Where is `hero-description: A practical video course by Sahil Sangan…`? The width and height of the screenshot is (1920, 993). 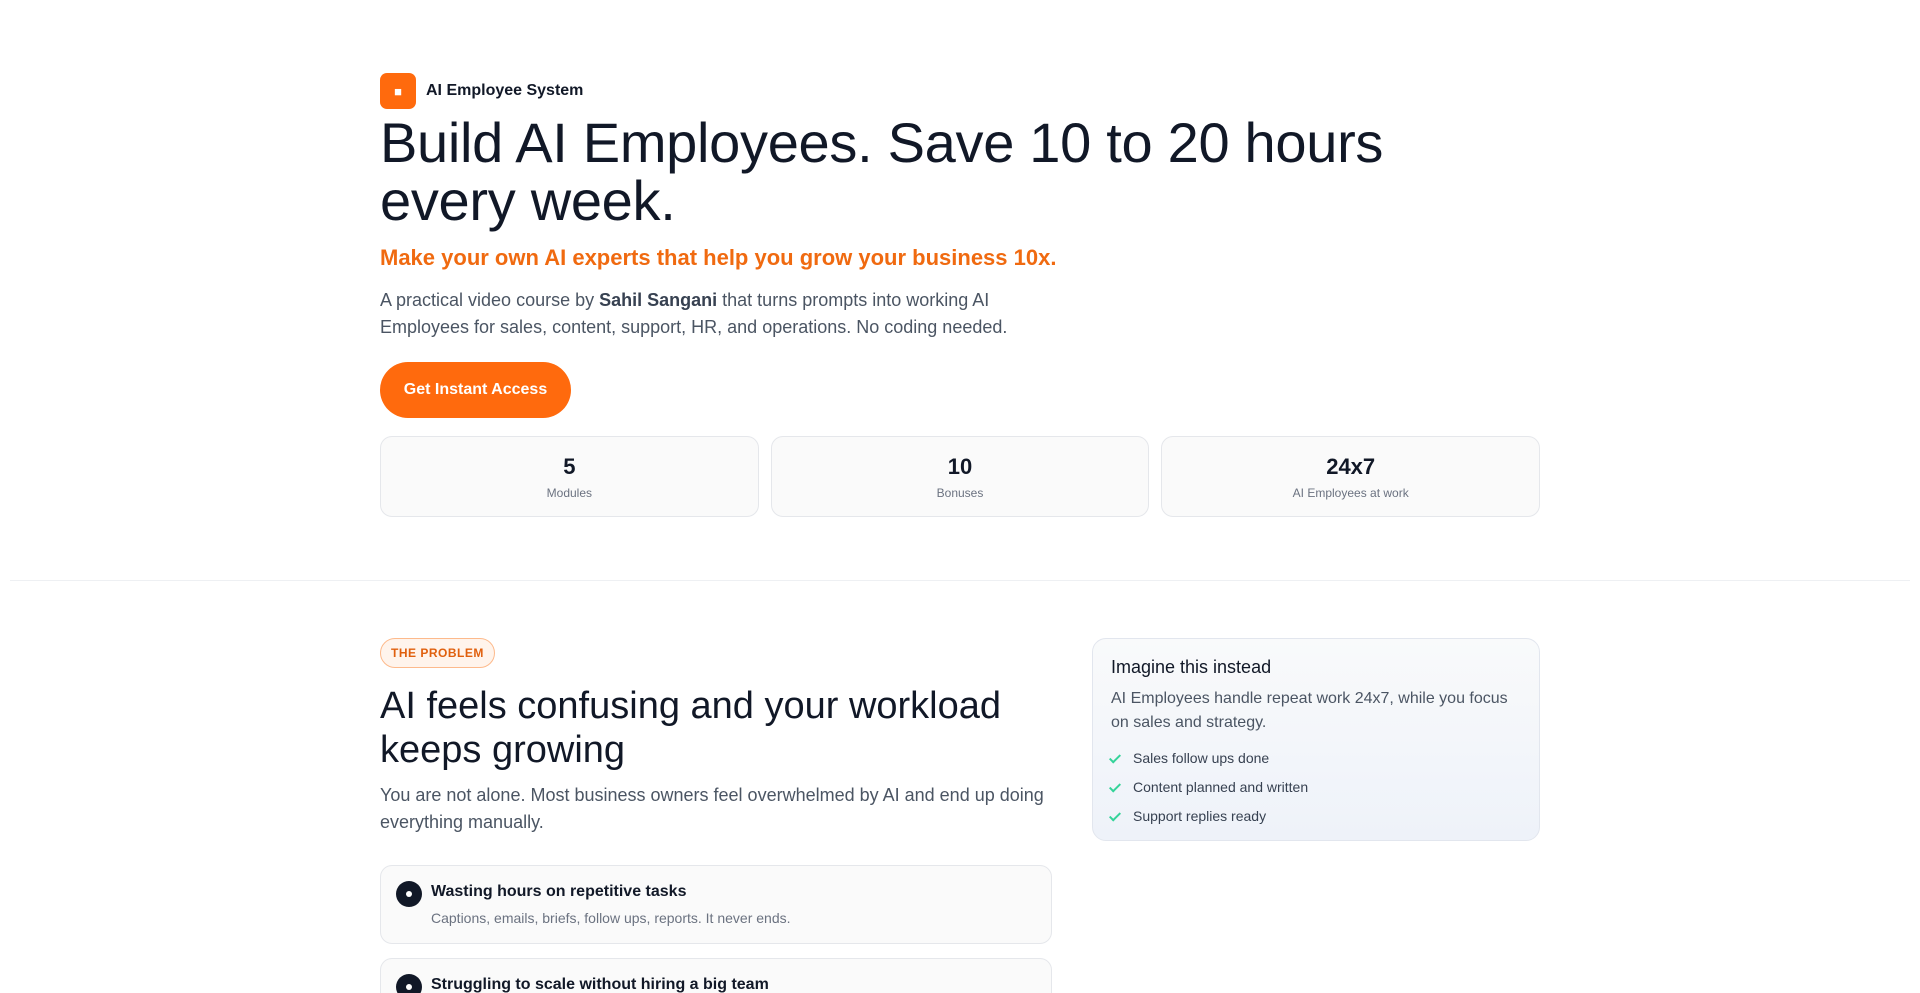
hero-description: A practical video course by Sahil Sangan… is located at coordinates (720, 314).